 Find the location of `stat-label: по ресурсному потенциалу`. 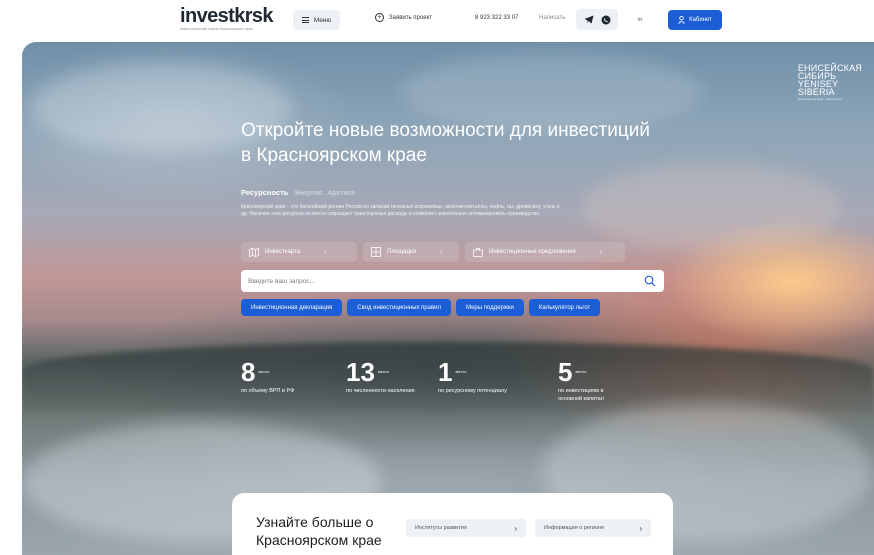

stat-label: по ресурсному потенциалу is located at coordinates (472, 391).